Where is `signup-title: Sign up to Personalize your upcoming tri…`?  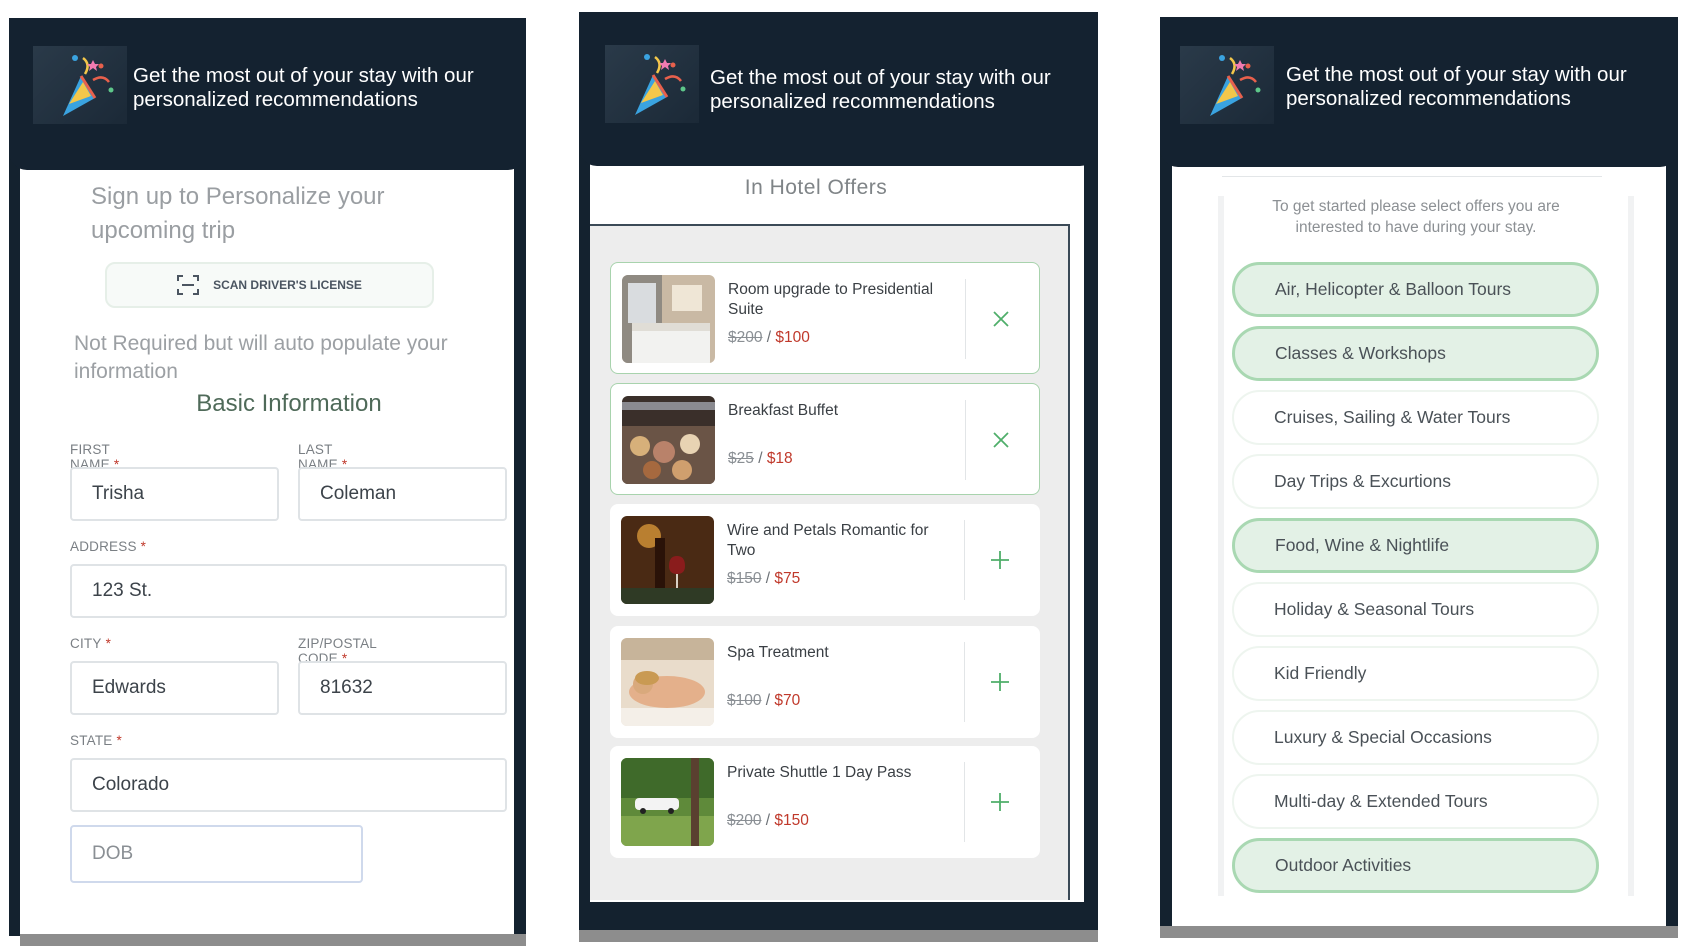
signup-title: Sign up to Personalize your upcoming tri… is located at coordinates (238, 213).